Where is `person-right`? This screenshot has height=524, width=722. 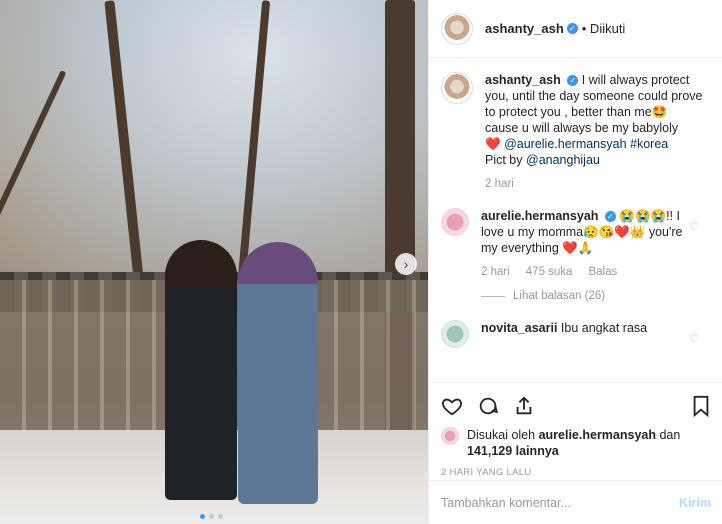
person-right is located at coordinates (278, 373).